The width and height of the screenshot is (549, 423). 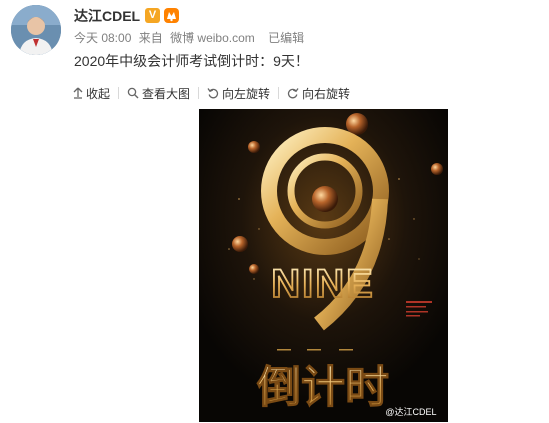 I want to click on view-large-label: 查看大图, so click(x=166, y=93).